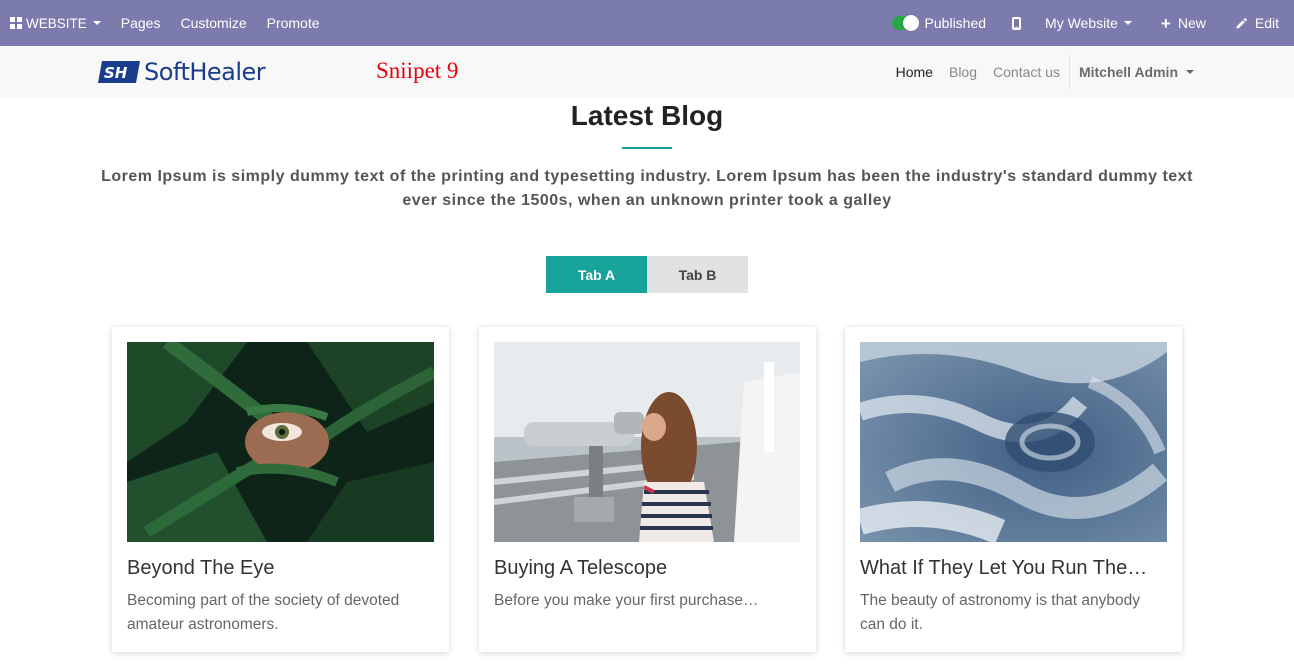 The width and height of the screenshot is (1294, 672). I want to click on my-website-label: My Website, so click(1081, 23).